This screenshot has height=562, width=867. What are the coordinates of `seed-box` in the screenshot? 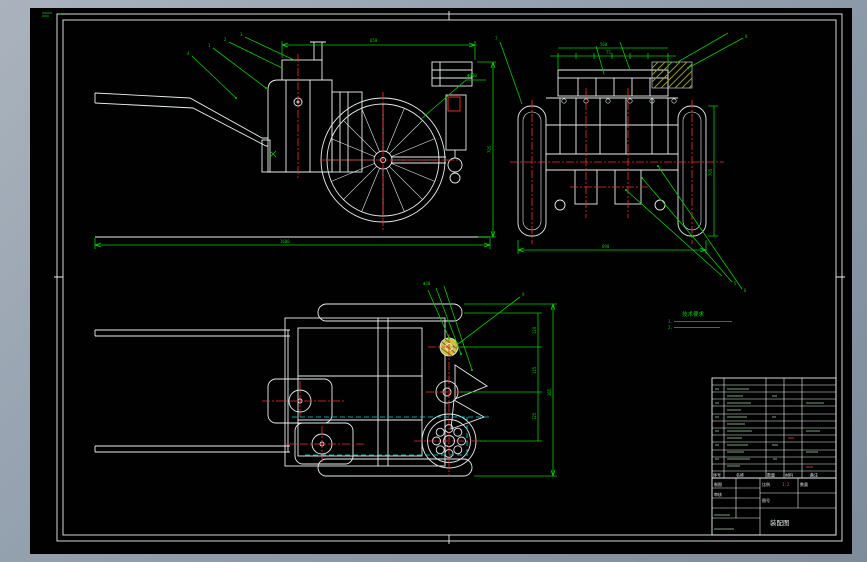 It's located at (613, 87).